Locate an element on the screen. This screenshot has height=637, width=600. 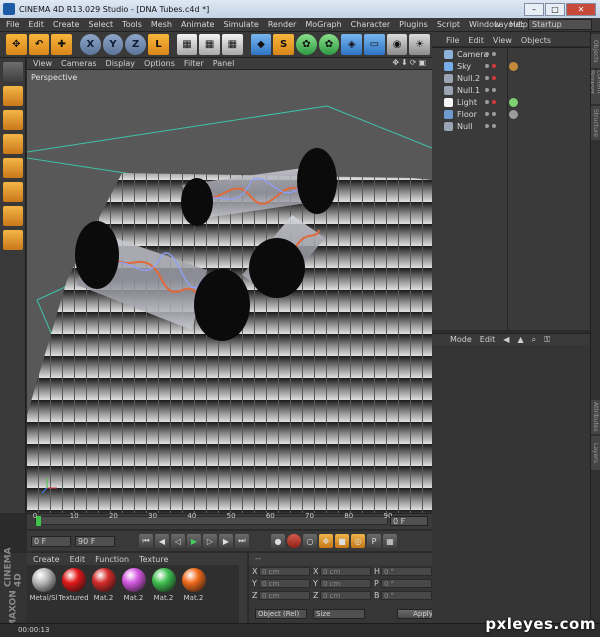
timeline-track is located at coordinates (211, 521).